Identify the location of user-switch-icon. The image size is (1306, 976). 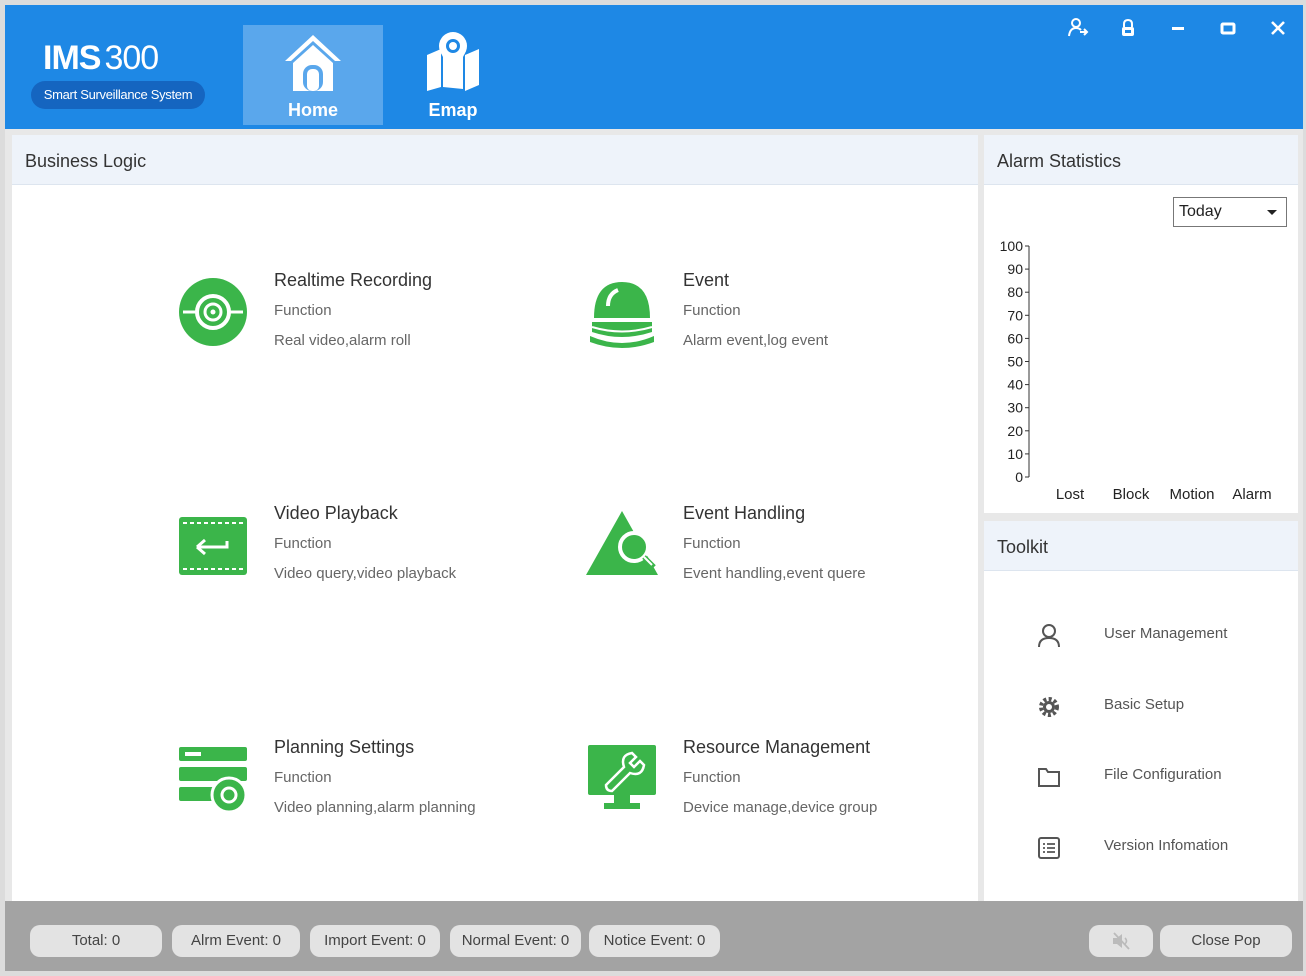
(1078, 27).